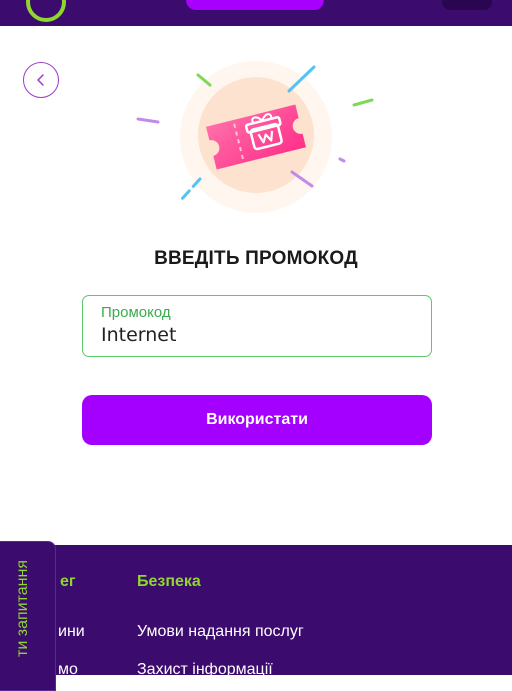 The height and width of the screenshot is (691, 512). Describe the element at coordinates (68, 581) in the screenshot. I see `footer-col1-heading: ег` at that location.